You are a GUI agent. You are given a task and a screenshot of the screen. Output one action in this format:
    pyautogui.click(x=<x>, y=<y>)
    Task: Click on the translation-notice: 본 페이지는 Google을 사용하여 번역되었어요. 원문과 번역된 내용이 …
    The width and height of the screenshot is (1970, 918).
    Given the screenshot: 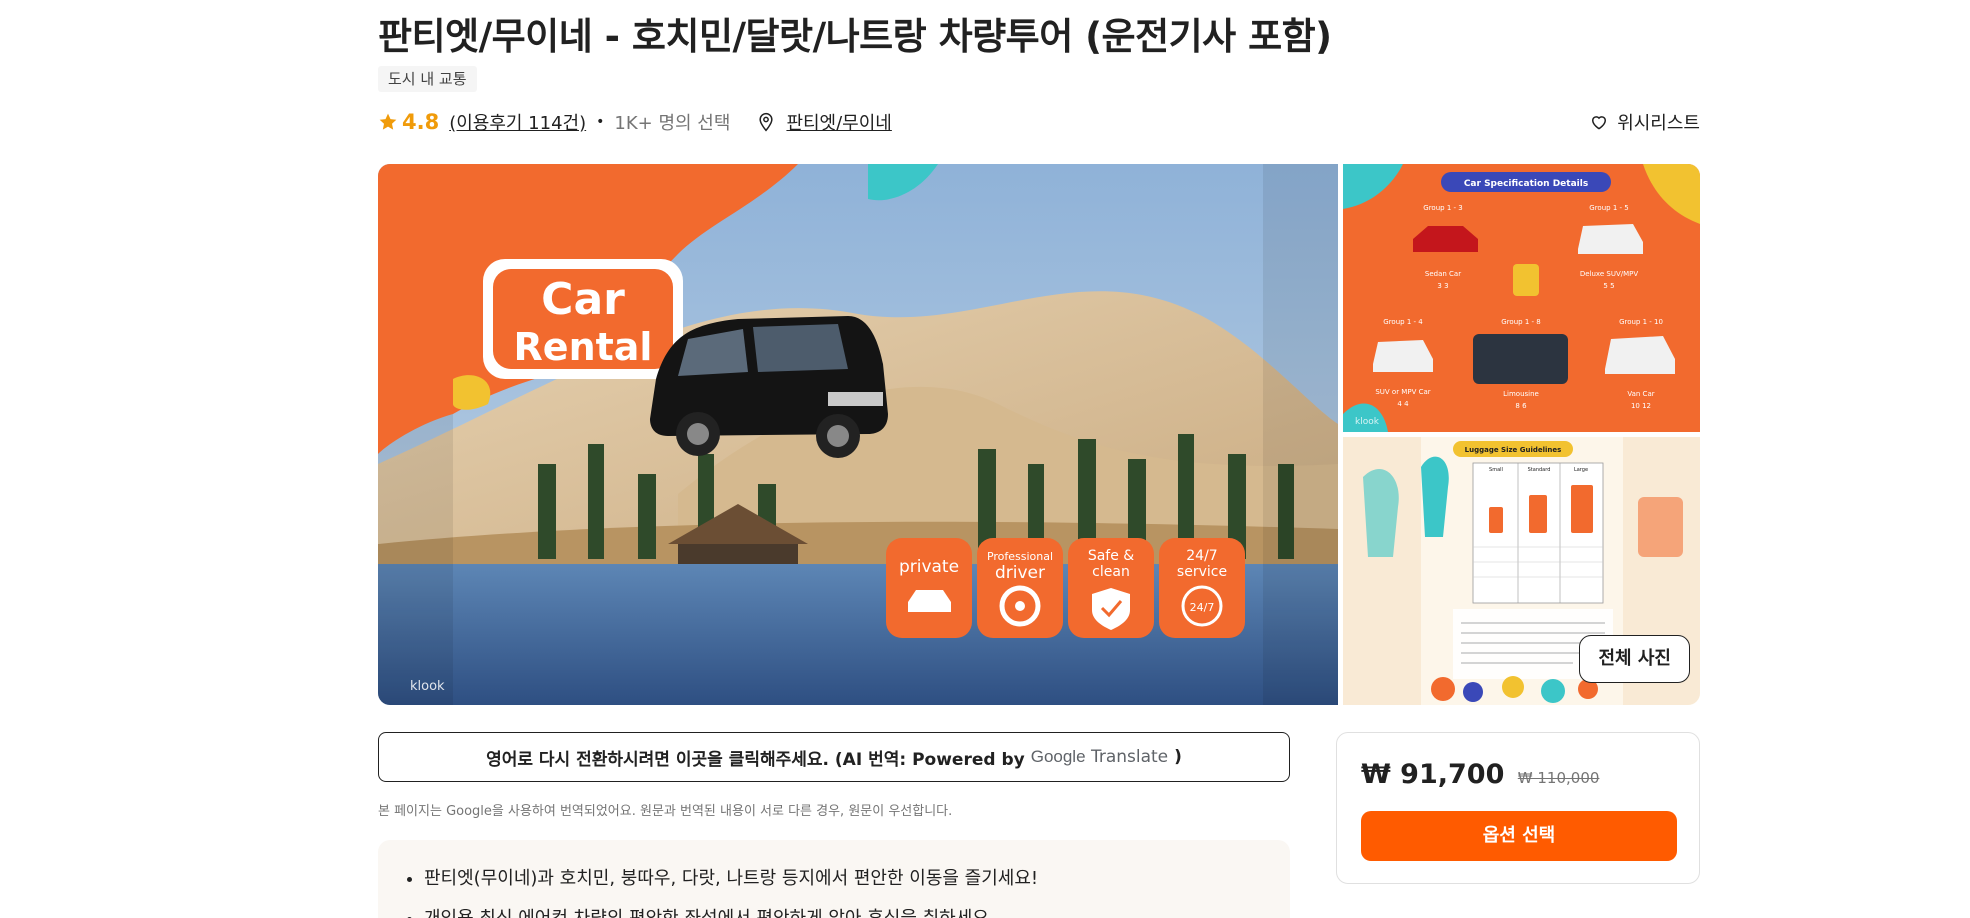 What is the action you would take?
    pyautogui.click(x=665, y=811)
    